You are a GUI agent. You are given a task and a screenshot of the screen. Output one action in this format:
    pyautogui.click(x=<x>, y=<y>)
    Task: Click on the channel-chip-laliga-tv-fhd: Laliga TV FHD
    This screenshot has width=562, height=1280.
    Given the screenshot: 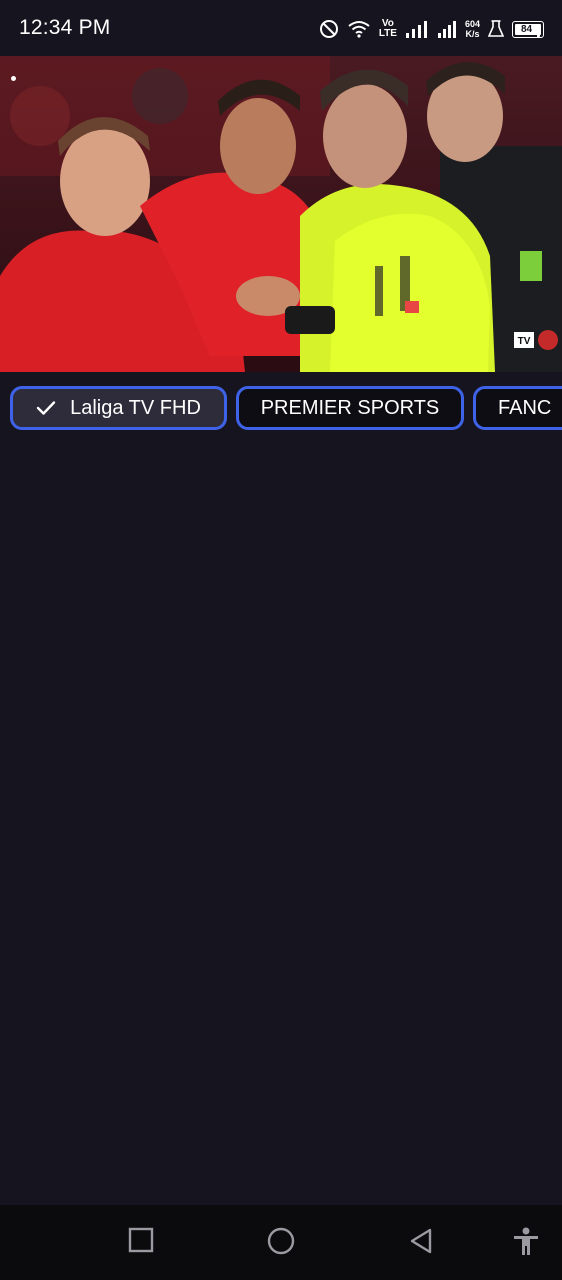 What is the action you would take?
    pyautogui.click(x=118, y=408)
    